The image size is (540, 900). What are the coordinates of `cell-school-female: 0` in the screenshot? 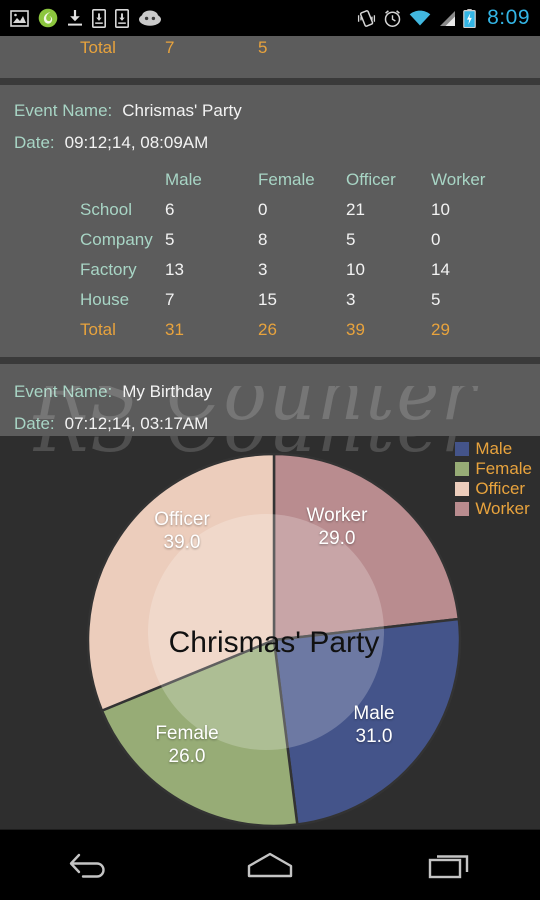 It's located at (263, 209).